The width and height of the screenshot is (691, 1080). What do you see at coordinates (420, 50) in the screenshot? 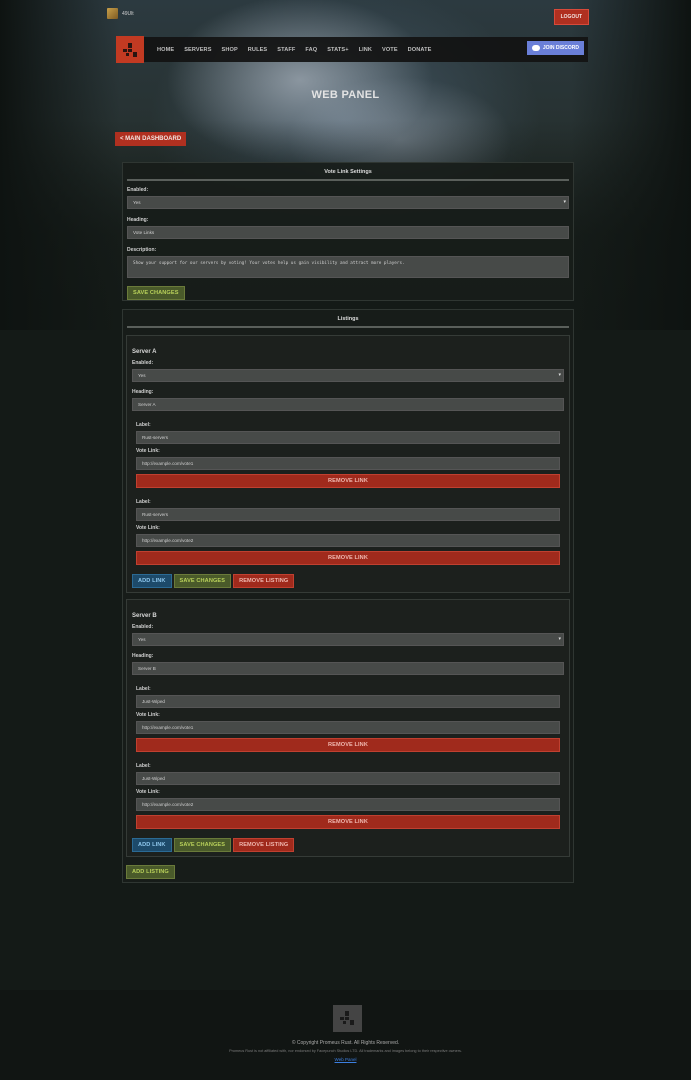
I see `nav-donate: DONATE` at bounding box center [420, 50].